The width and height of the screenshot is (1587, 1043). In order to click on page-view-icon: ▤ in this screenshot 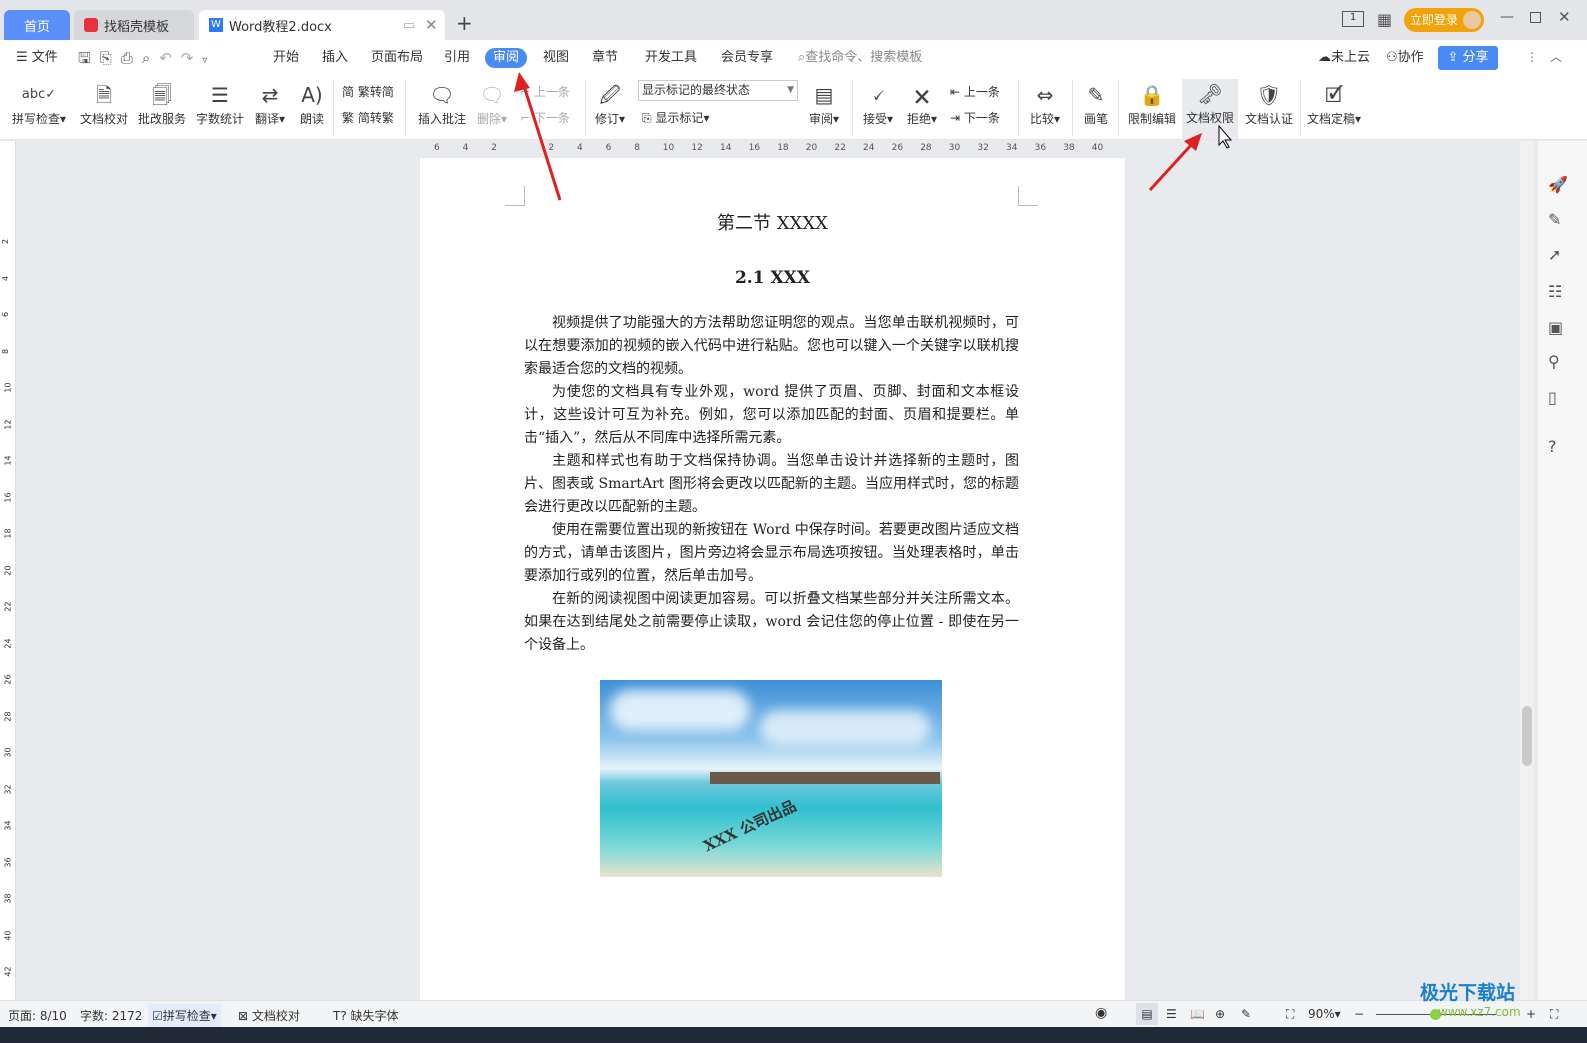, I will do `click(1147, 1014)`.